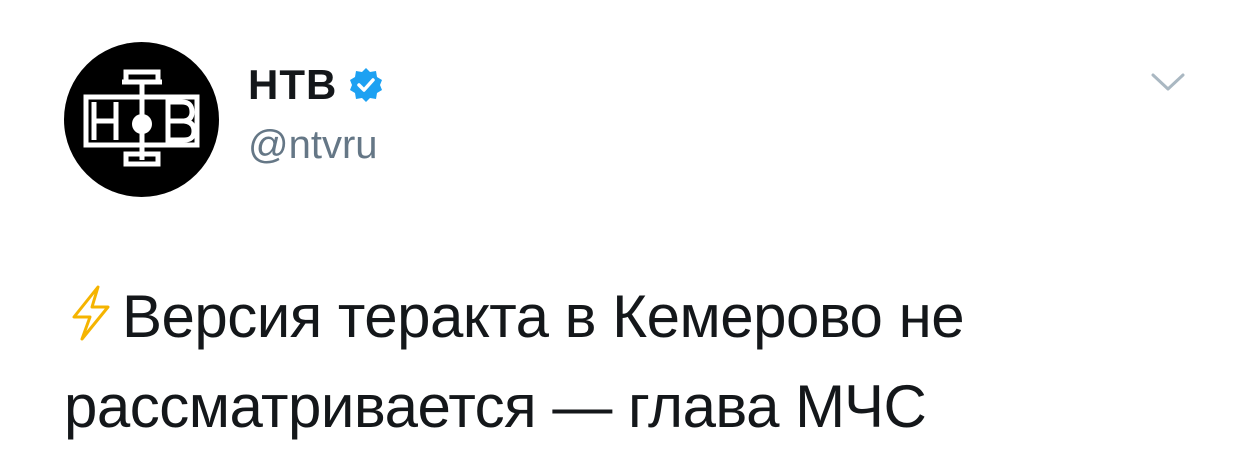 This screenshot has width=1242, height=472. I want to click on avatar, so click(141, 119).